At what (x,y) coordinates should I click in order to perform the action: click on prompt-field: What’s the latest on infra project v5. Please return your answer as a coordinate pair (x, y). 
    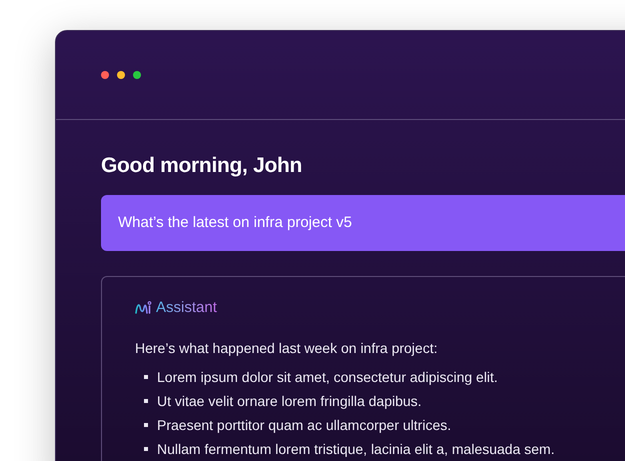
    Looking at the image, I should click on (363, 223).